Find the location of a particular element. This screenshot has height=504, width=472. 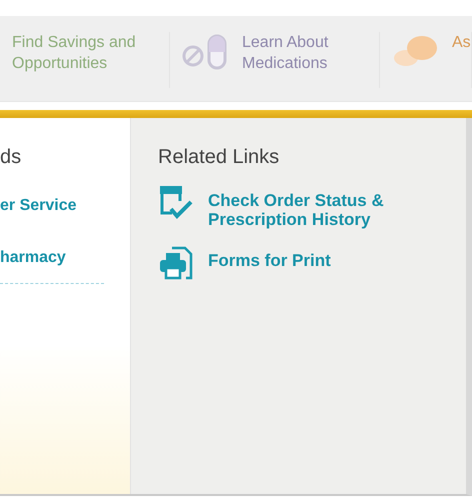

link: er Service is located at coordinates (65, 206).